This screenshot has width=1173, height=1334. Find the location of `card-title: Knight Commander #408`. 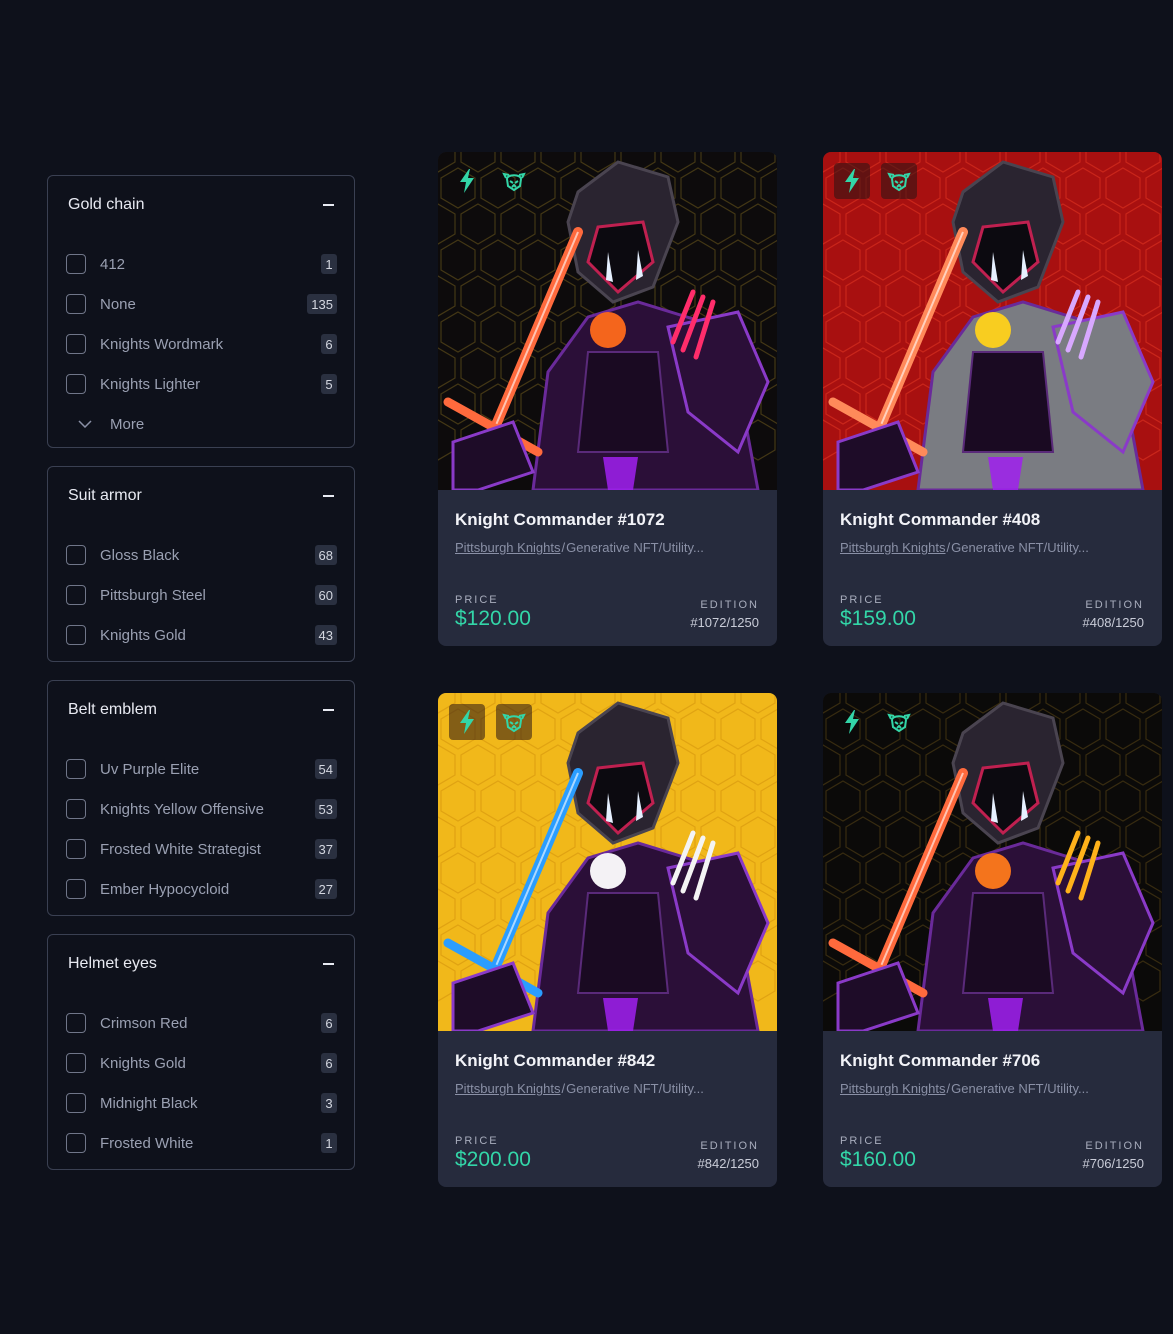

card-title: Knight Commander #408 is located at coordinates (940, 520).